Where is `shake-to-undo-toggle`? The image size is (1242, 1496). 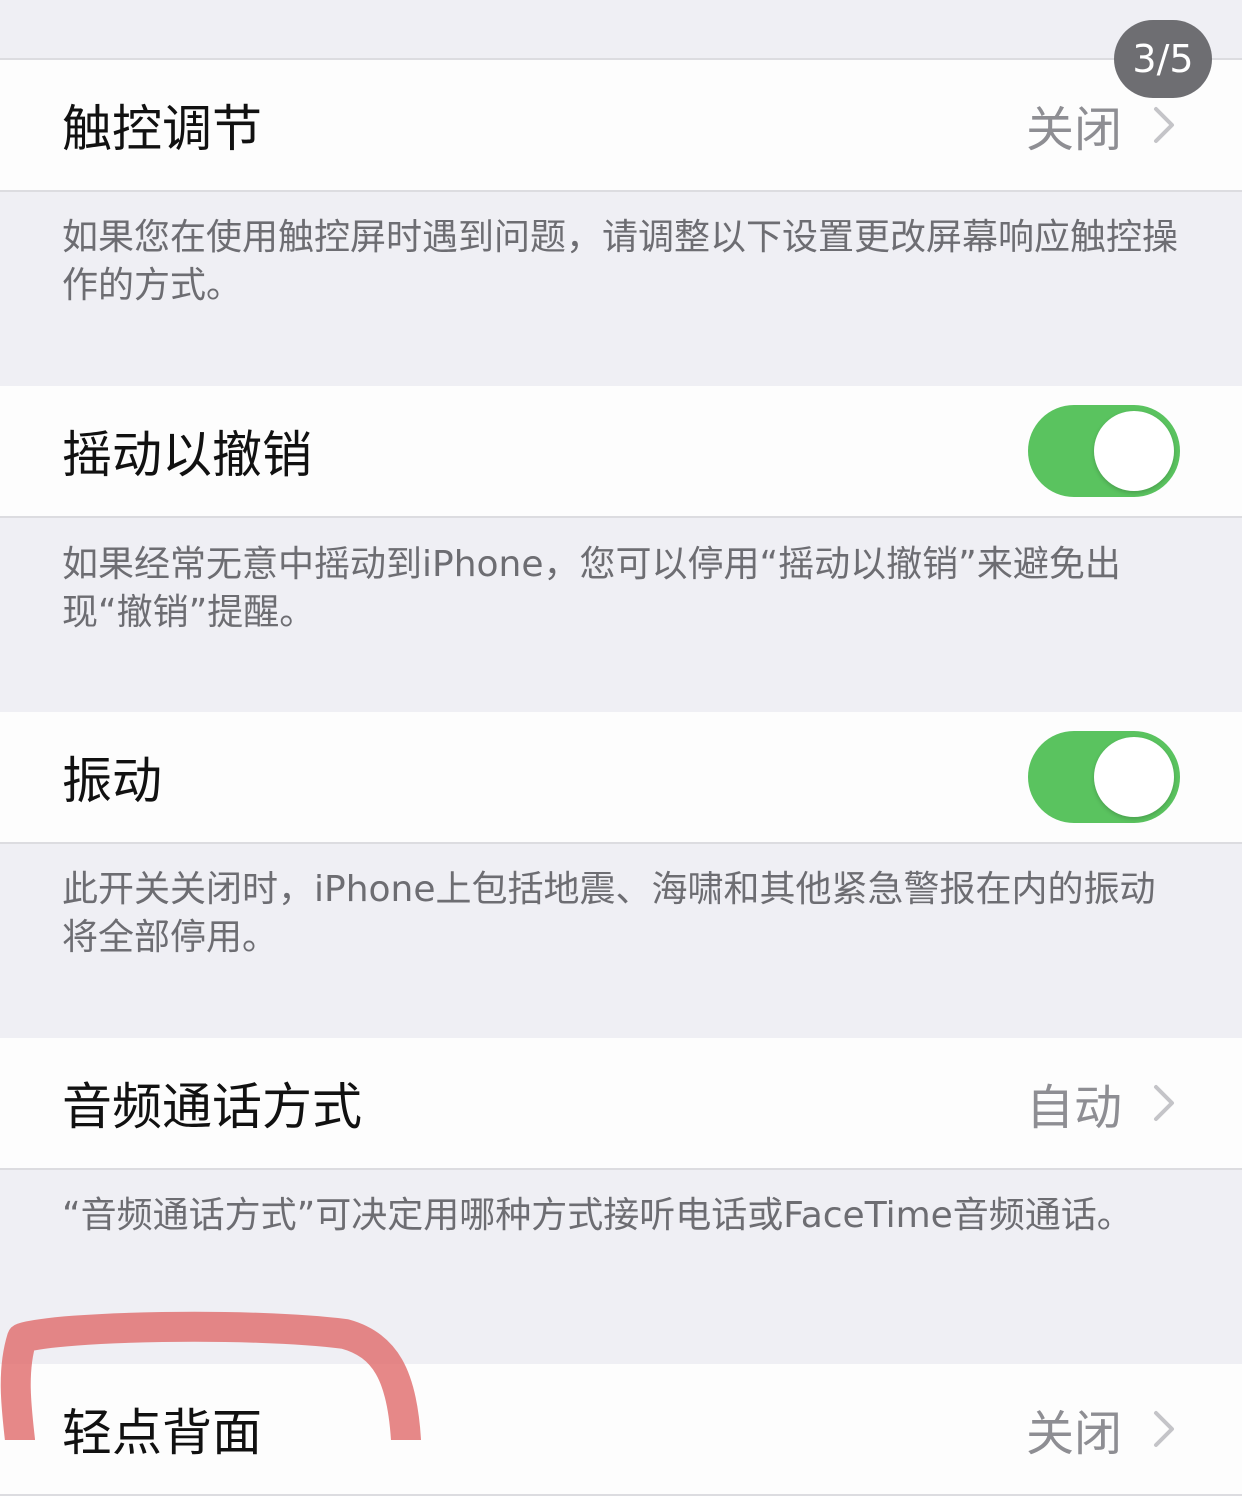 shake-to-undo-toggle is located at coordinates (1104, 451).